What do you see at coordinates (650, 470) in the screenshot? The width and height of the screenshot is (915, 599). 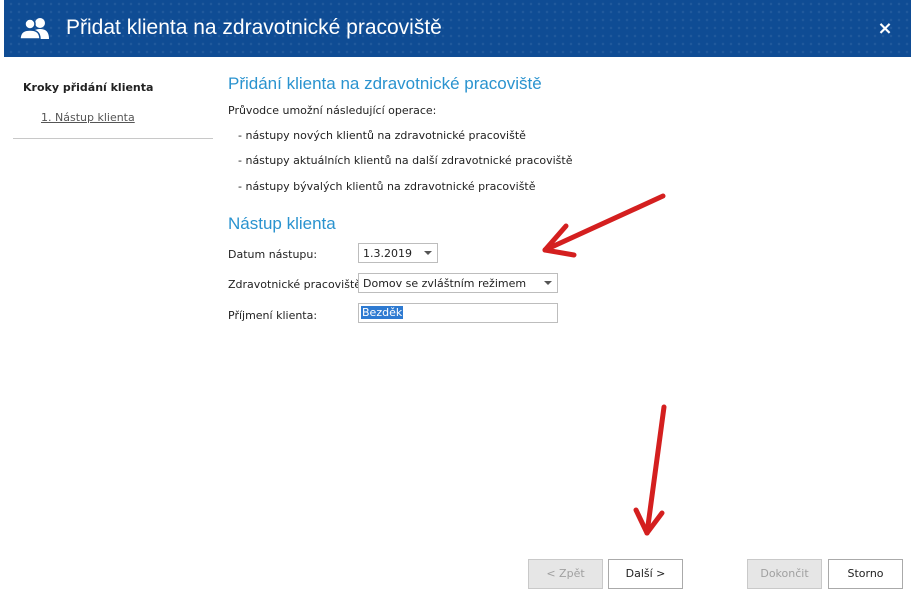 I see `annotation-arrow-to-next` at bounding box center [650, 470].